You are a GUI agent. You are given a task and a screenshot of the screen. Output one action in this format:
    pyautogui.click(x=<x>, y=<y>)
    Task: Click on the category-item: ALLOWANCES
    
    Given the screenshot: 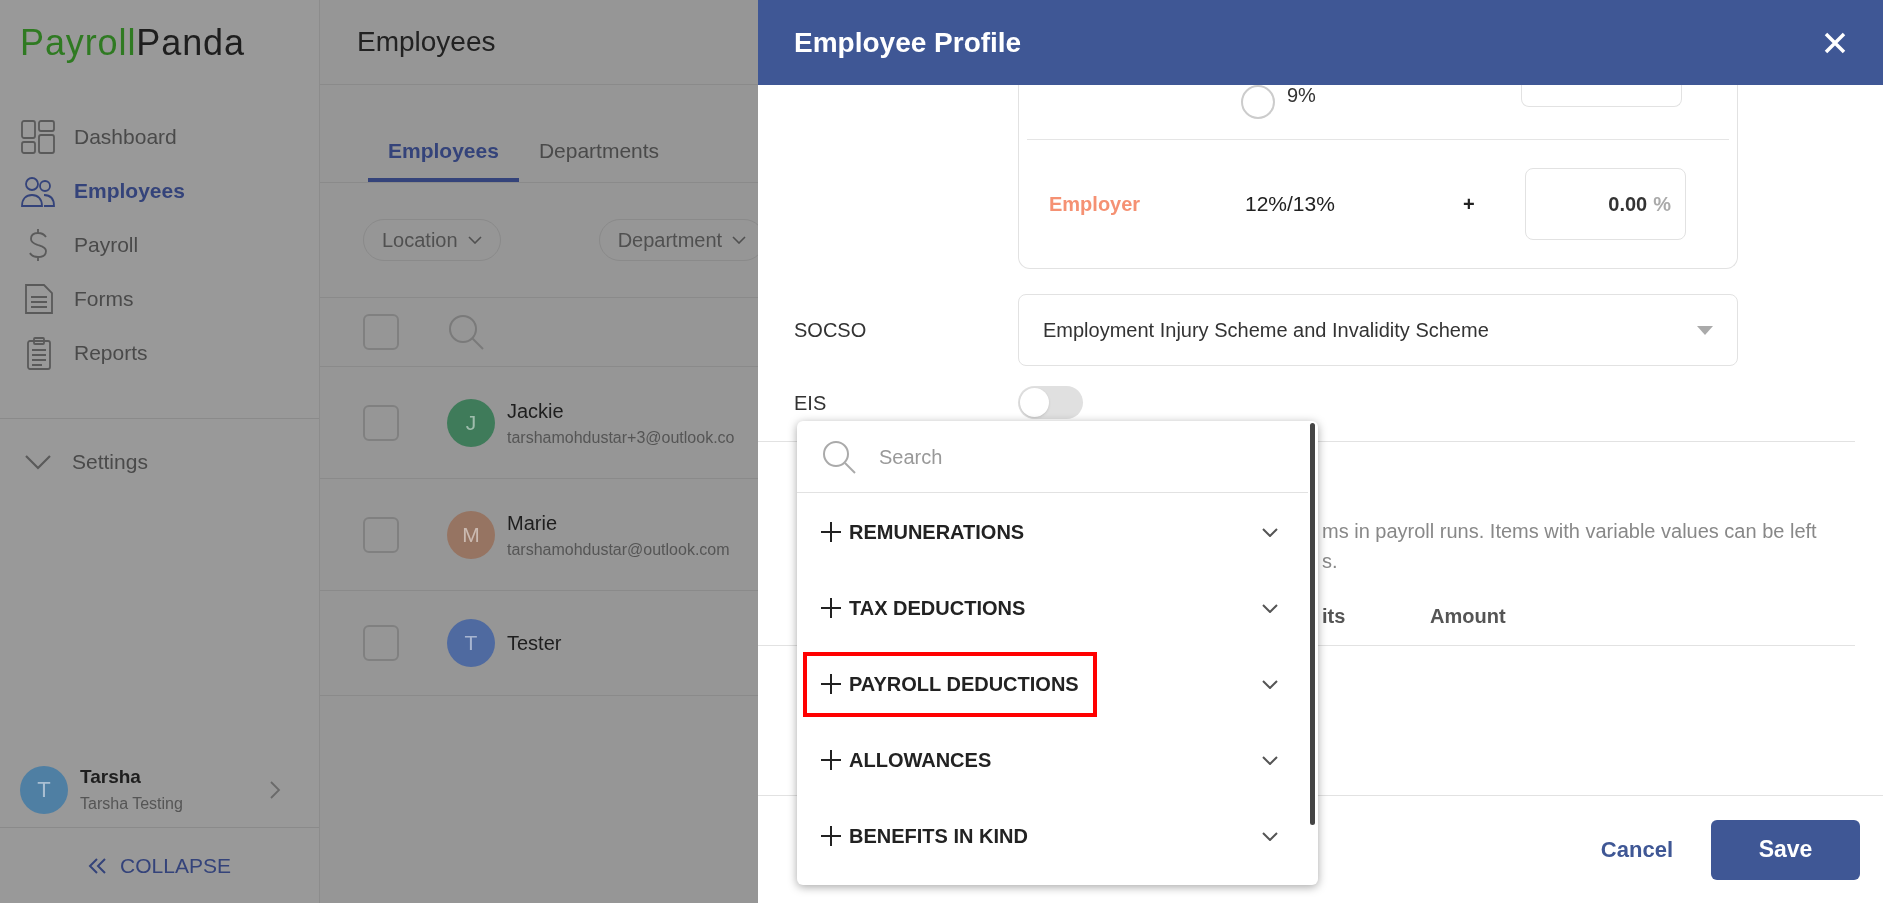 What is the action you would take?
    pyautogui.click(x=906, y=760)
    